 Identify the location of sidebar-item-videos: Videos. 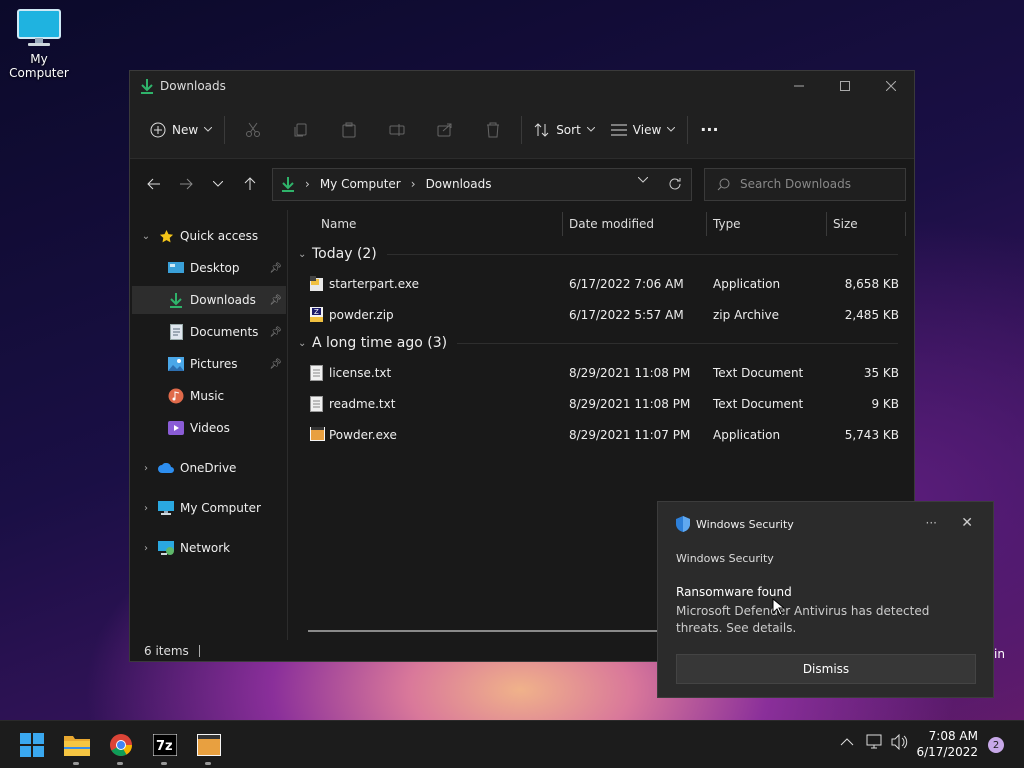
(209, 428).